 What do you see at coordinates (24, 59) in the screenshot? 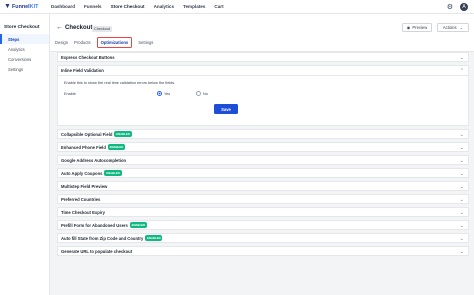
I see `sidebar-item-conversions: Conversions` at bounding box center [24, 59].